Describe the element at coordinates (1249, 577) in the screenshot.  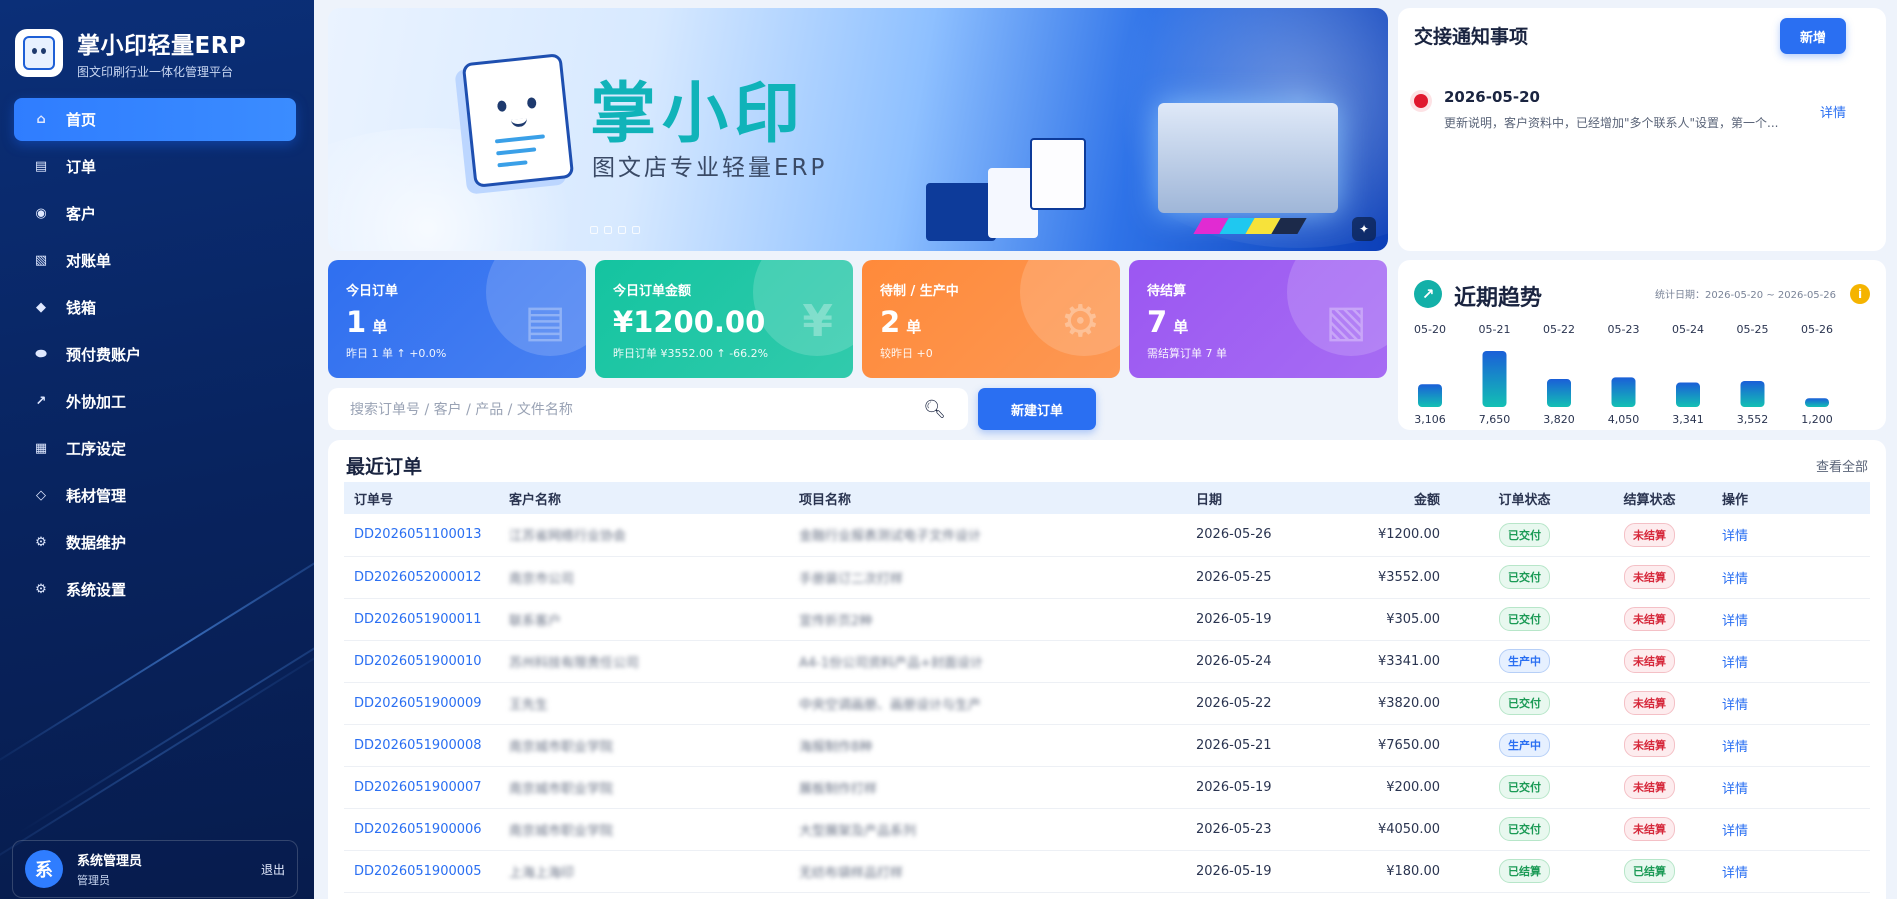
I see `order-date: 2026-05-25` at that location.